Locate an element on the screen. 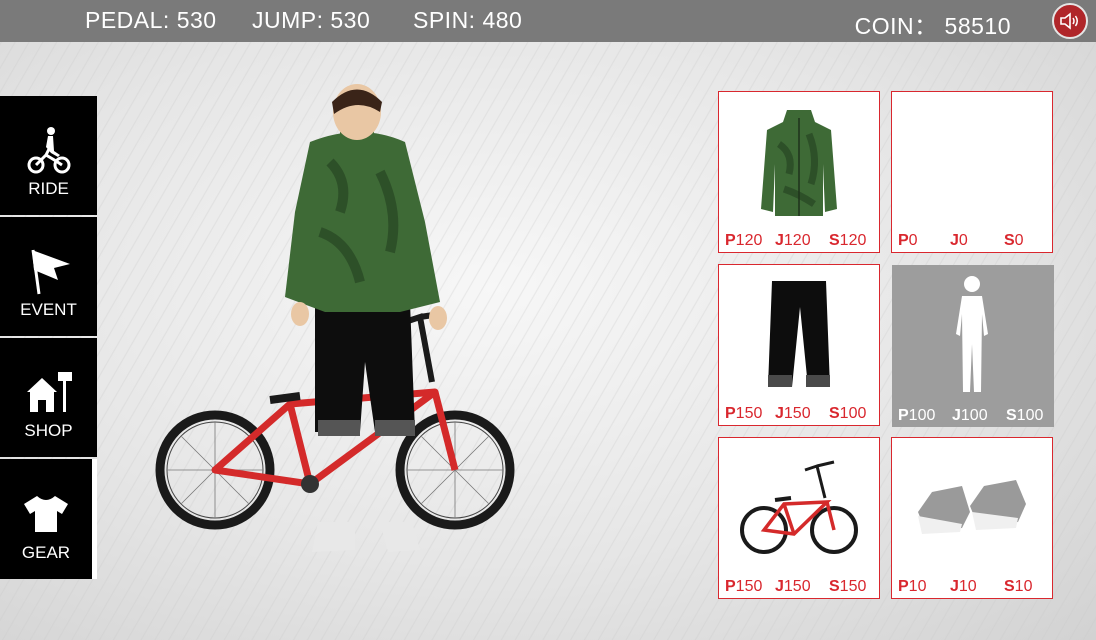  nav-shop: SHOP is located at coordinates (48, 397).